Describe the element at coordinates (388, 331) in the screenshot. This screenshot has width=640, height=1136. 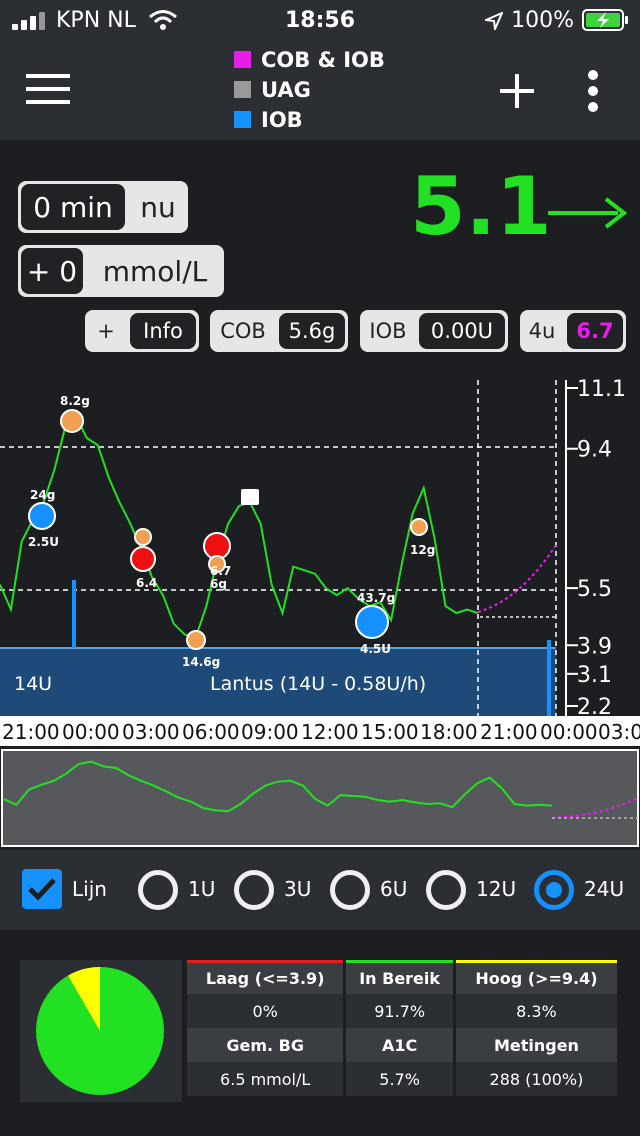
I see `iob-label: IOB` at that location.